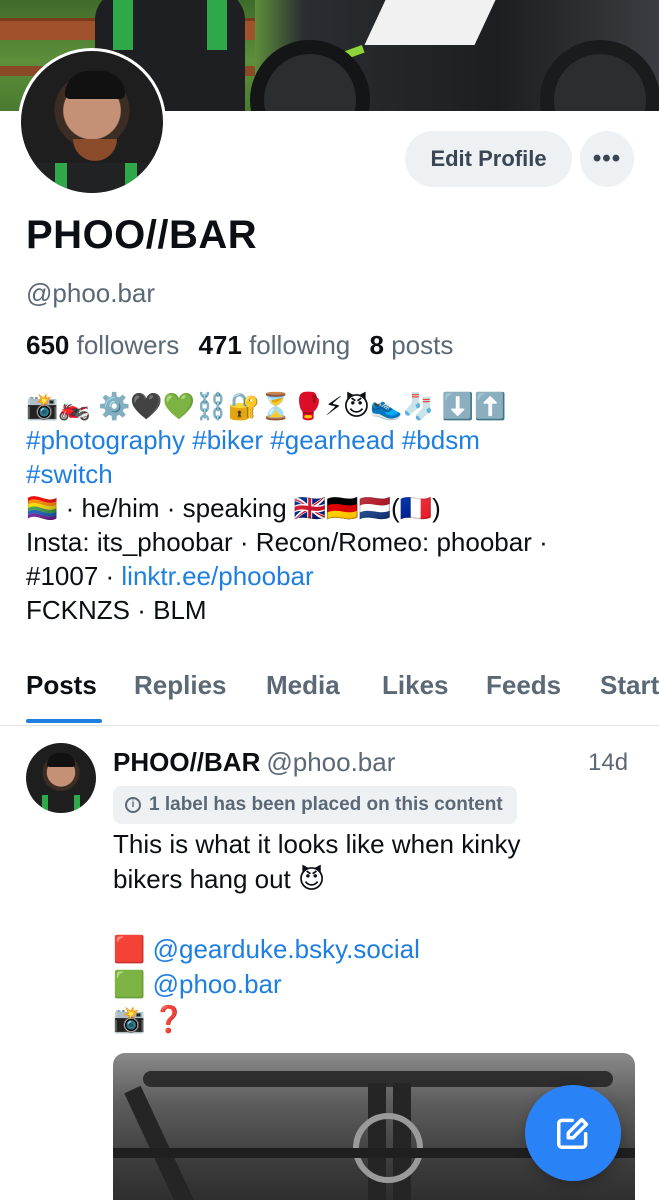 This screenshot has width=659, height=1200. What do you see at coordinates (317, 844) in the screenshot?
I see `post-text-line: This is what it looks like when kinky` at bounding box center [317, 844].